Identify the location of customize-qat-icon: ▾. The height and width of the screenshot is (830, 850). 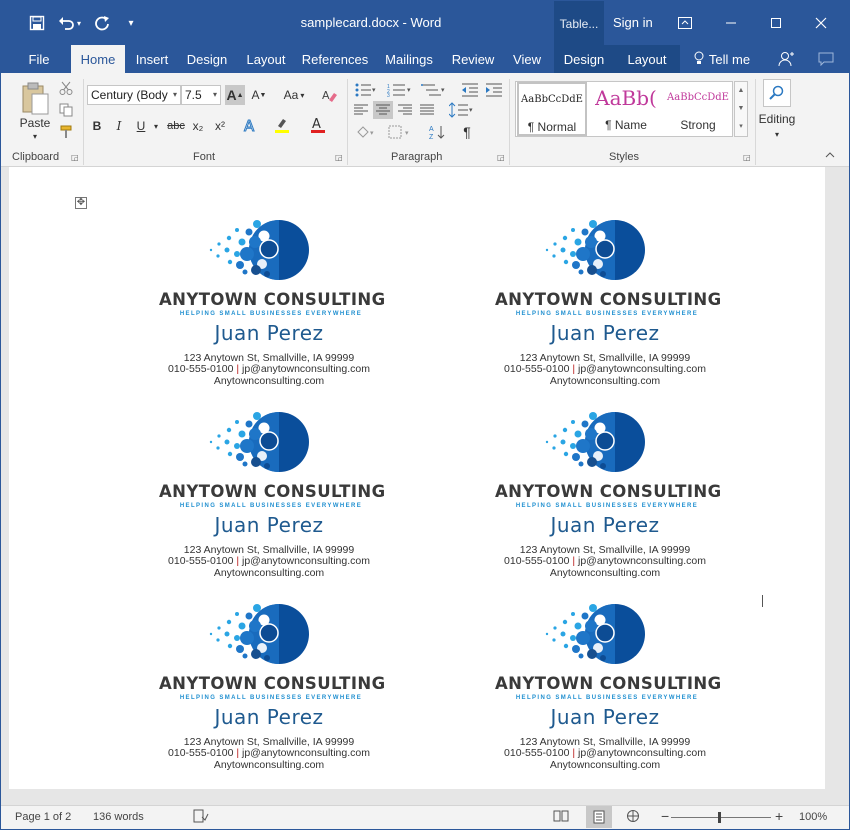
(131, 23).